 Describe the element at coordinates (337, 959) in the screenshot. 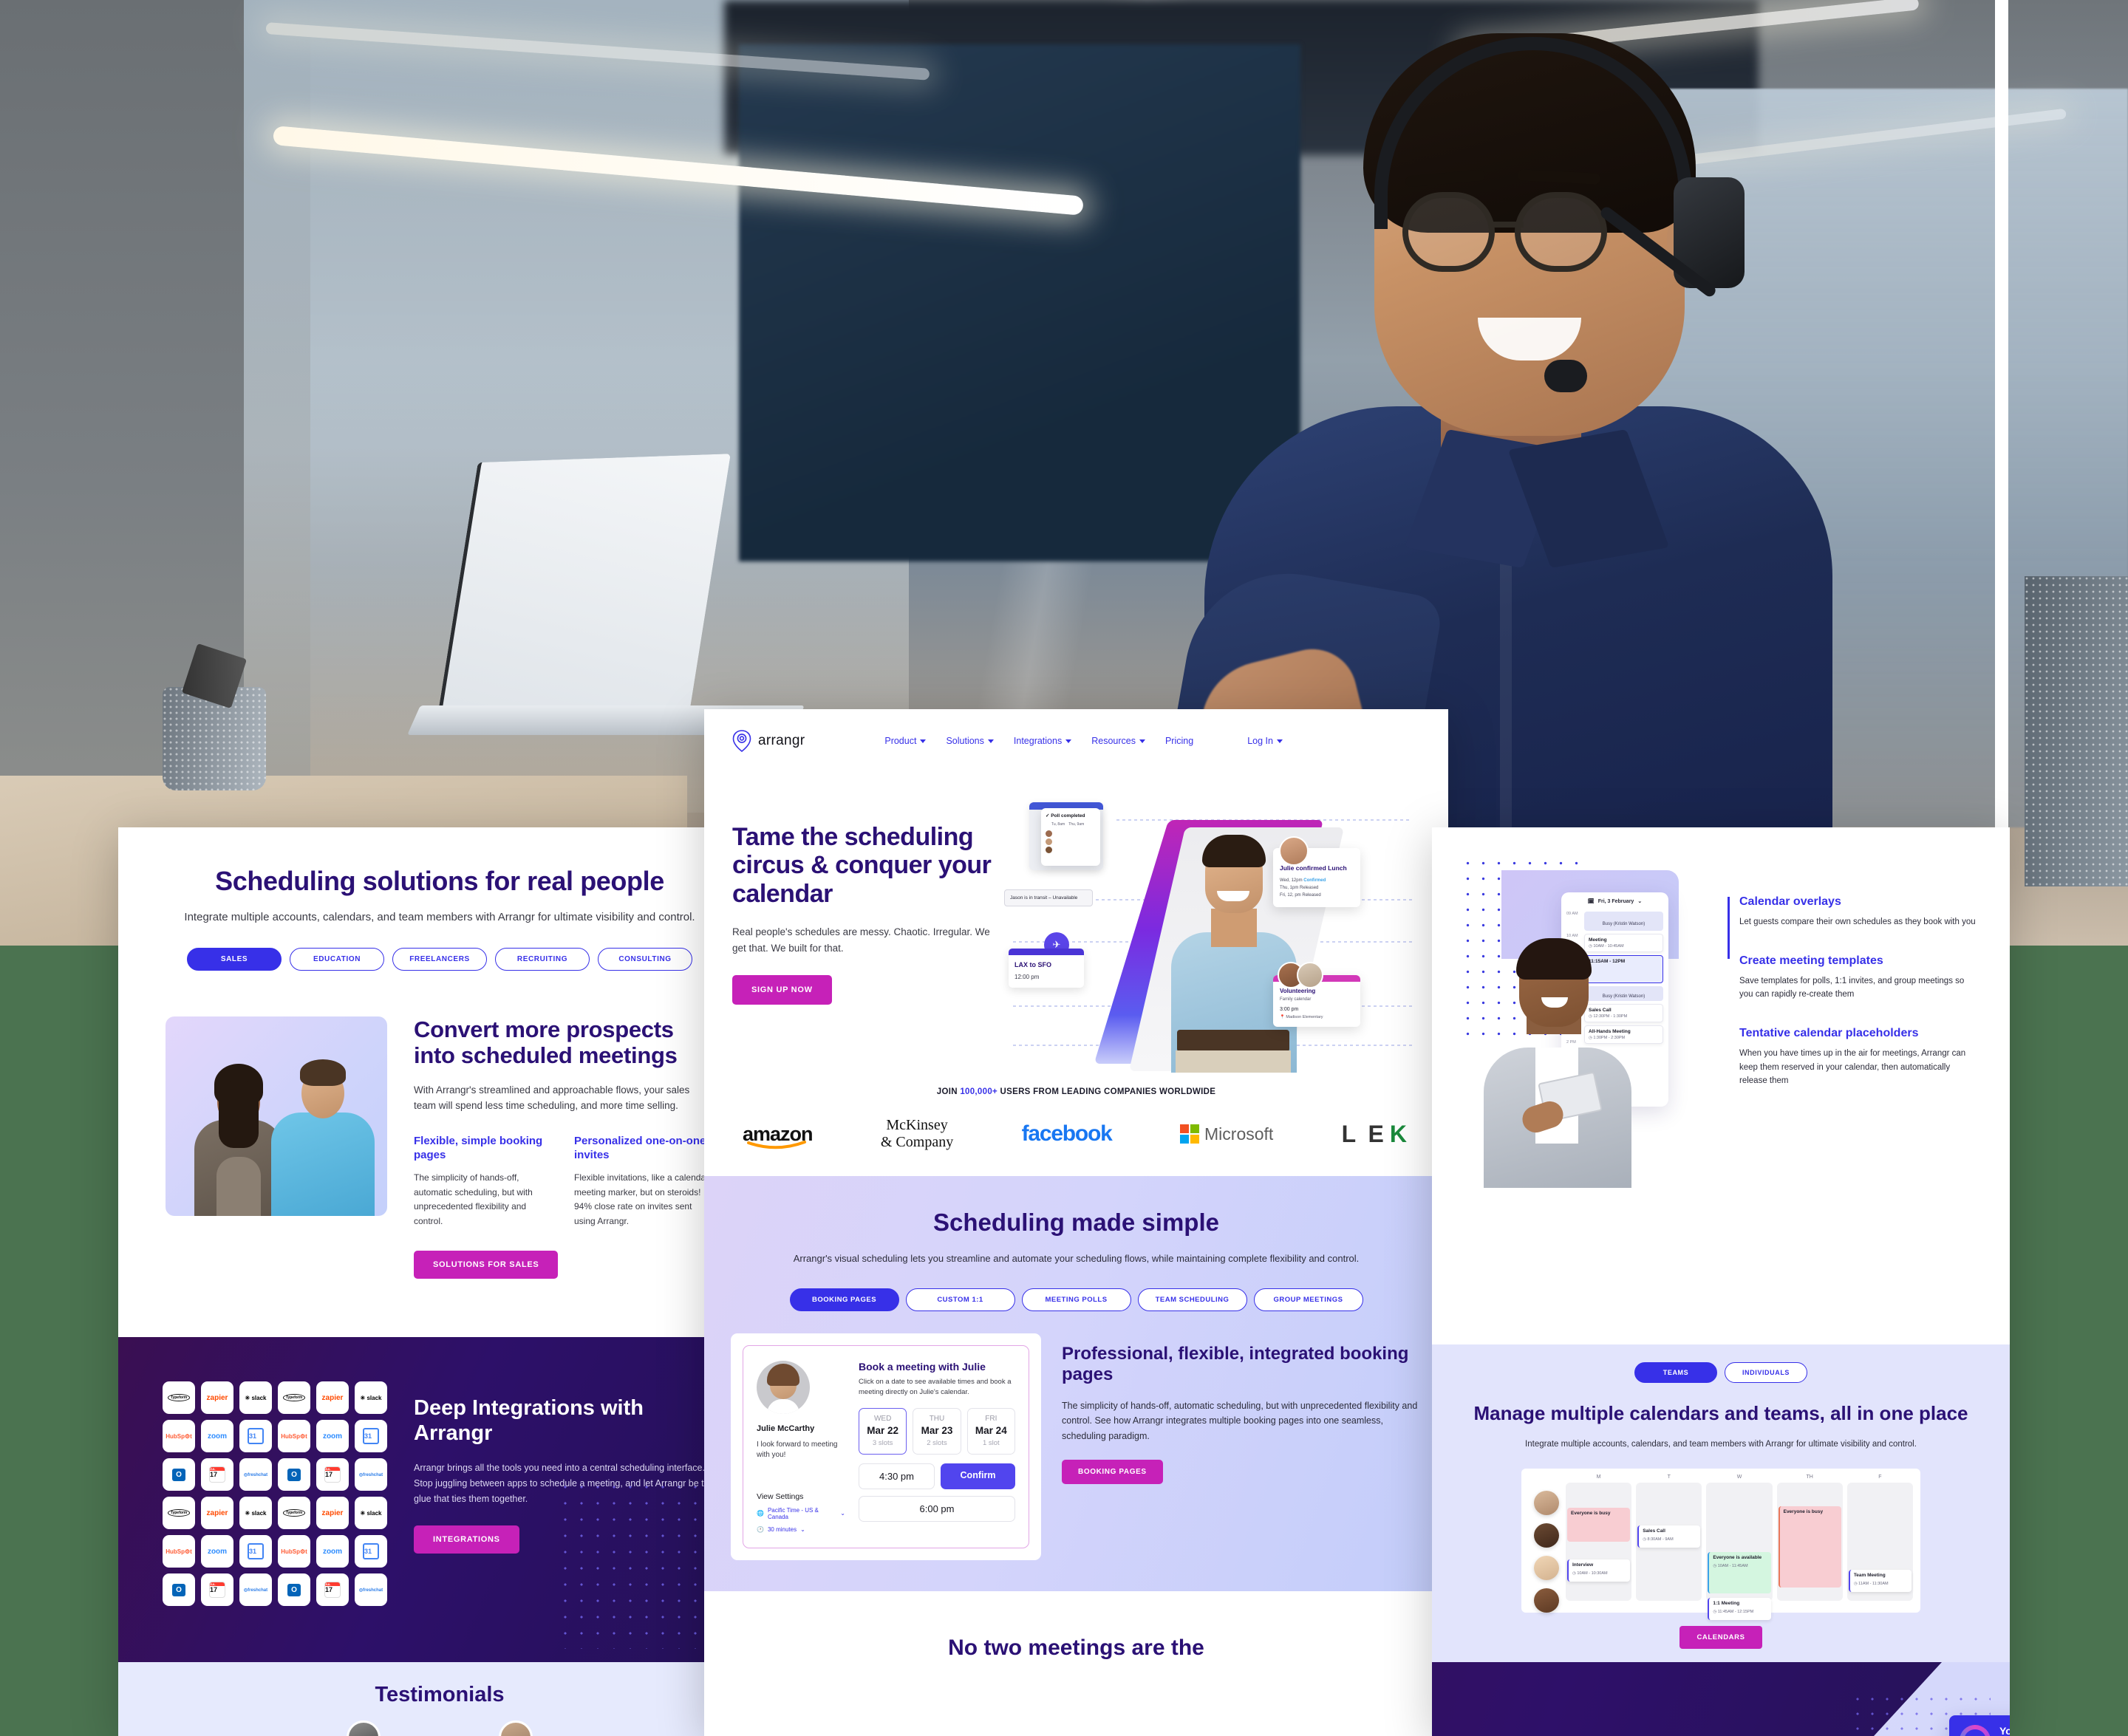

I see `tab-education: EDUCATION` at that location.